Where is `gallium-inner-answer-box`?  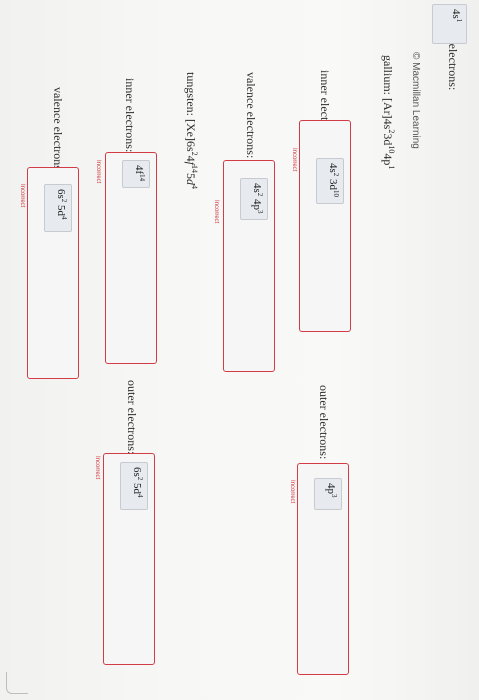 gallium-inner-answer-box is located at coordinates (325, 226).